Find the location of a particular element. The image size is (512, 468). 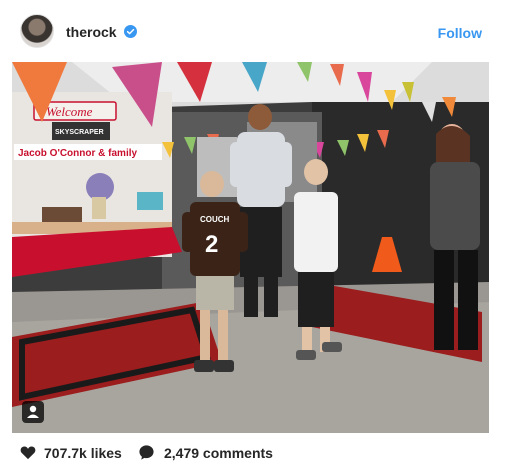

sign-welcome: Welcome is located at coordinates (69, 111).